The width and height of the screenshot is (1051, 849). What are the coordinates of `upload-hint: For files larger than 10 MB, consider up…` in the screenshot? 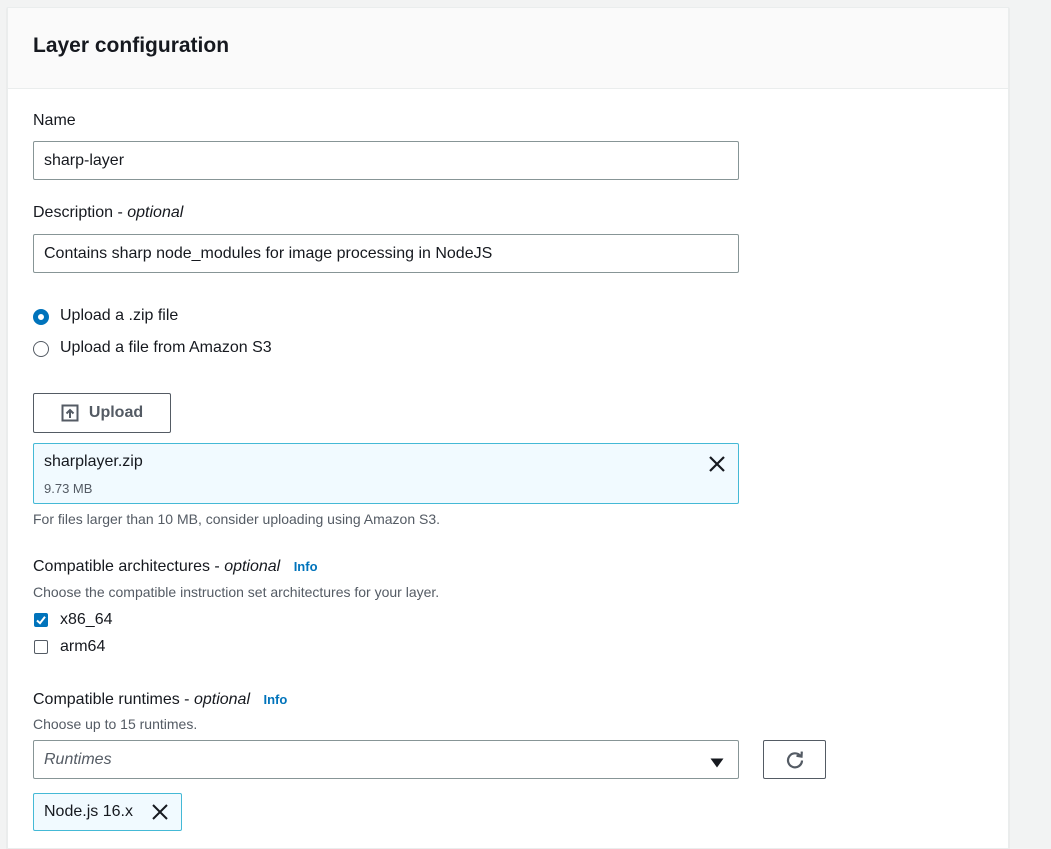 It's located at (237, 519).